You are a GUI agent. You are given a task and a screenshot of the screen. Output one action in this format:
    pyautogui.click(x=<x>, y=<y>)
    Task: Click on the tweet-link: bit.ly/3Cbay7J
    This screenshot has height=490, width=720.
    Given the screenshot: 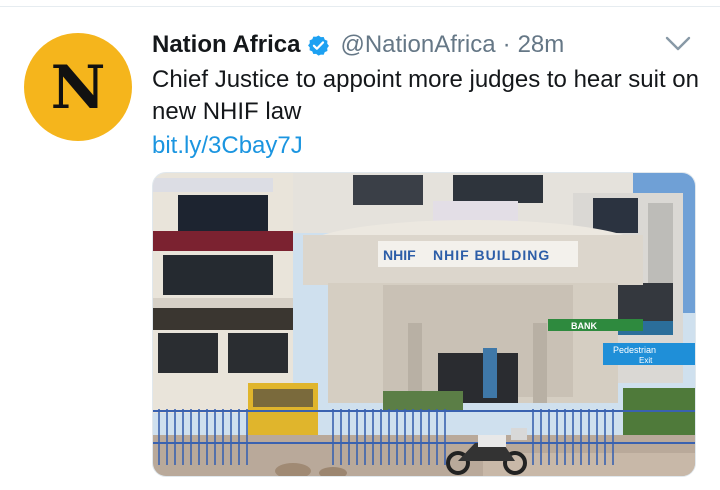 What is the action you would take?
    pyautogui.click(x=227, y=146)
    